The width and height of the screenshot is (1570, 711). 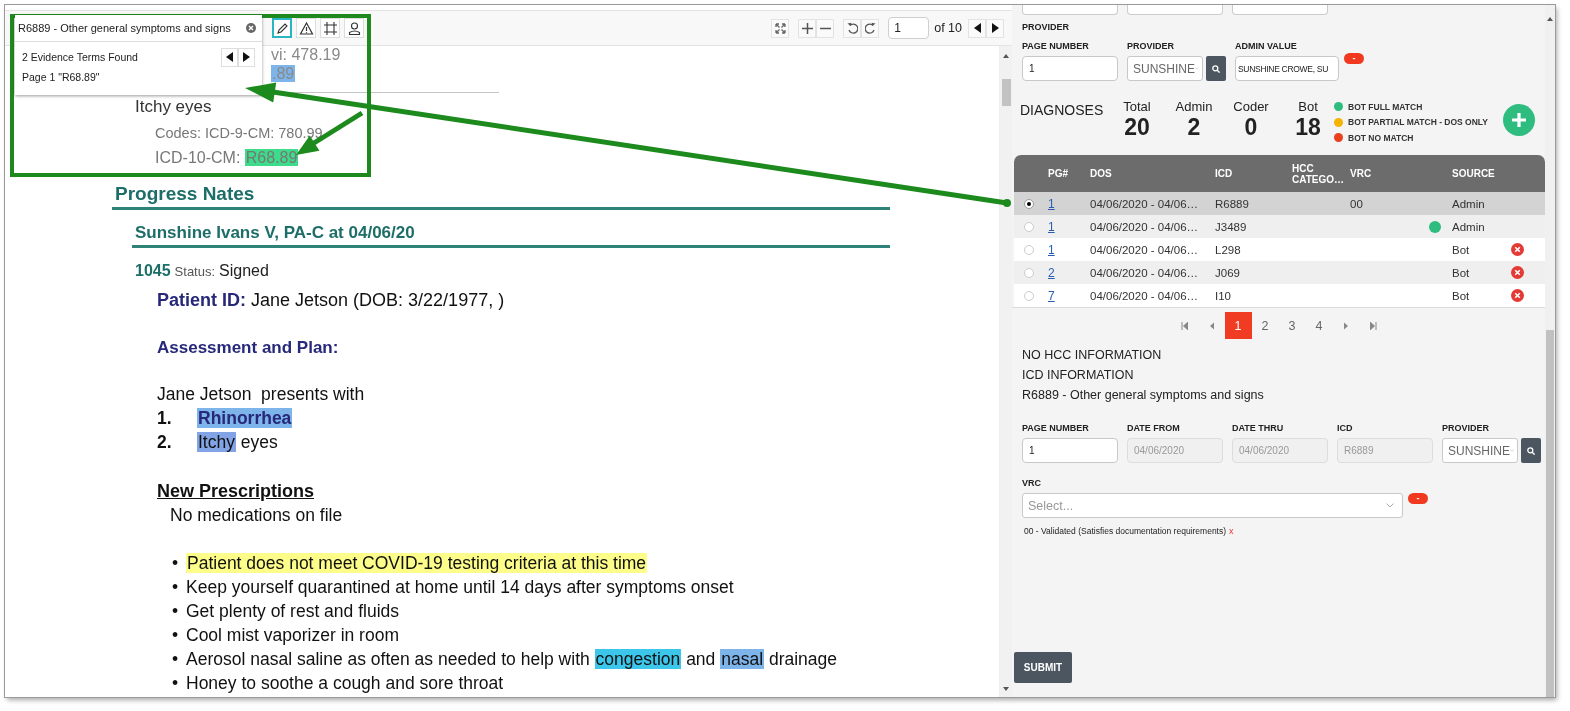 I want to click on page-link: 2, so click(x=1051, y=272).